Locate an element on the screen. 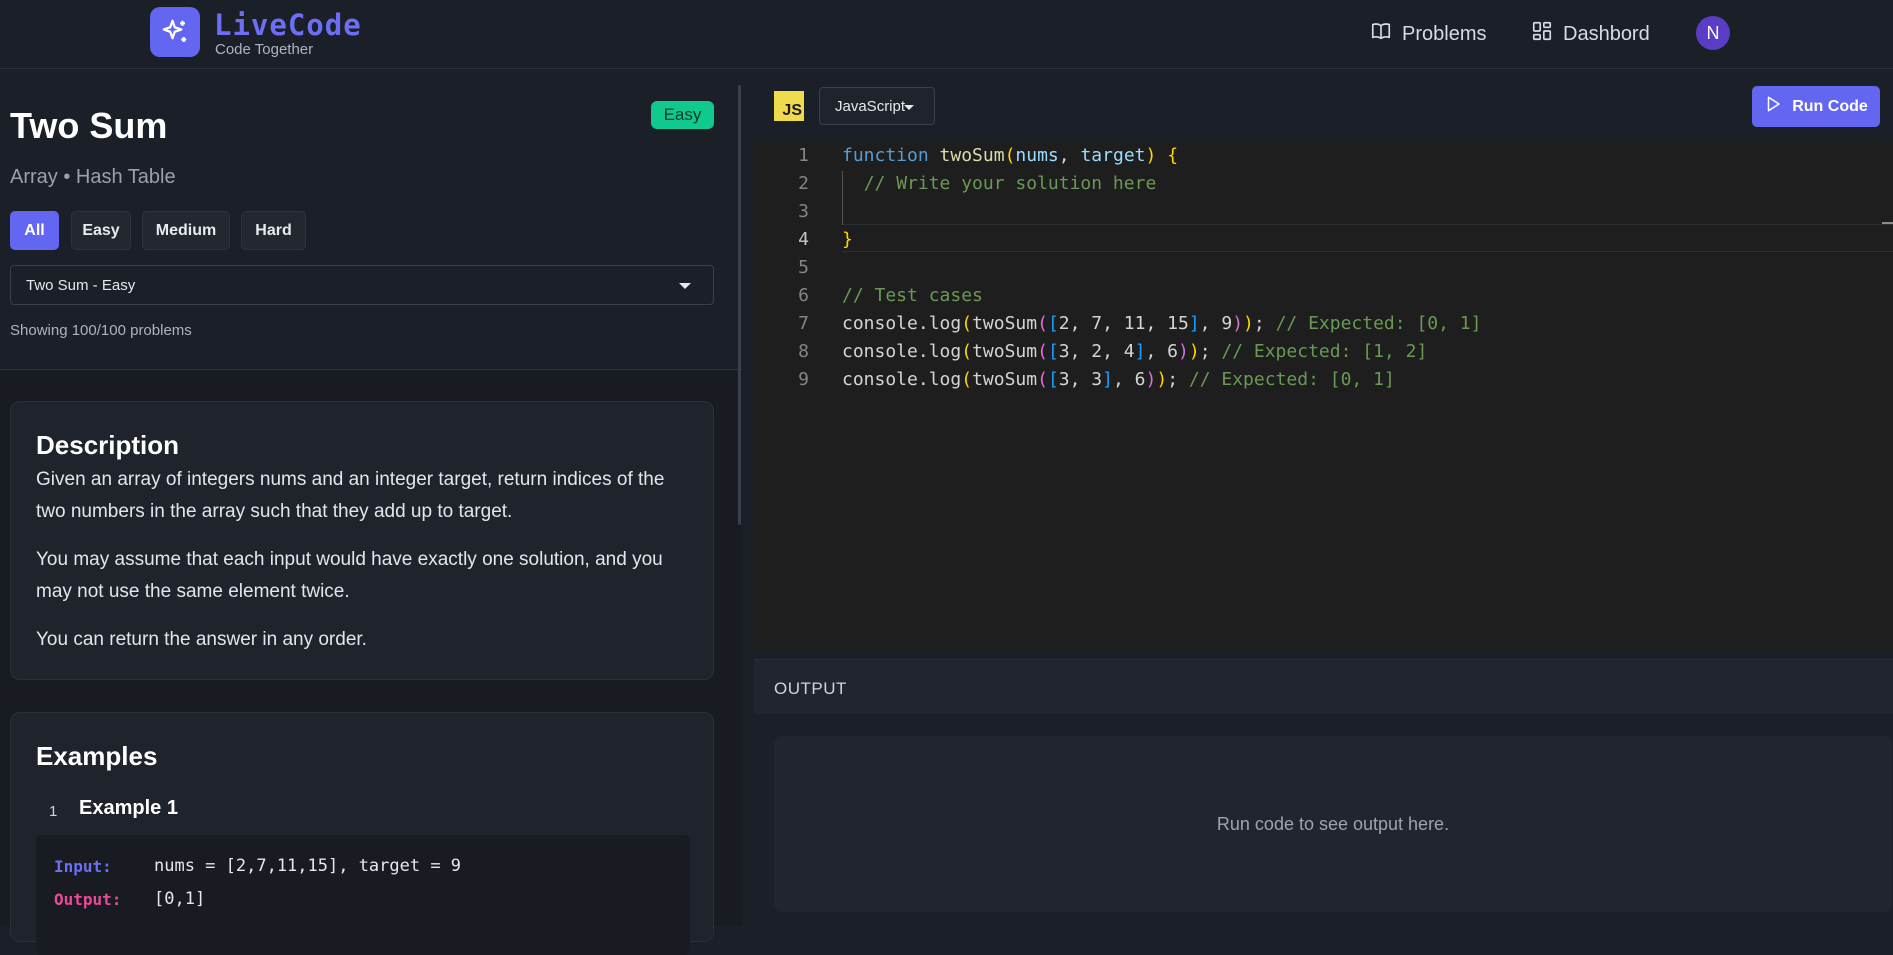  problem-select: Two Sum - Easy is located at coordinates (362, 285).